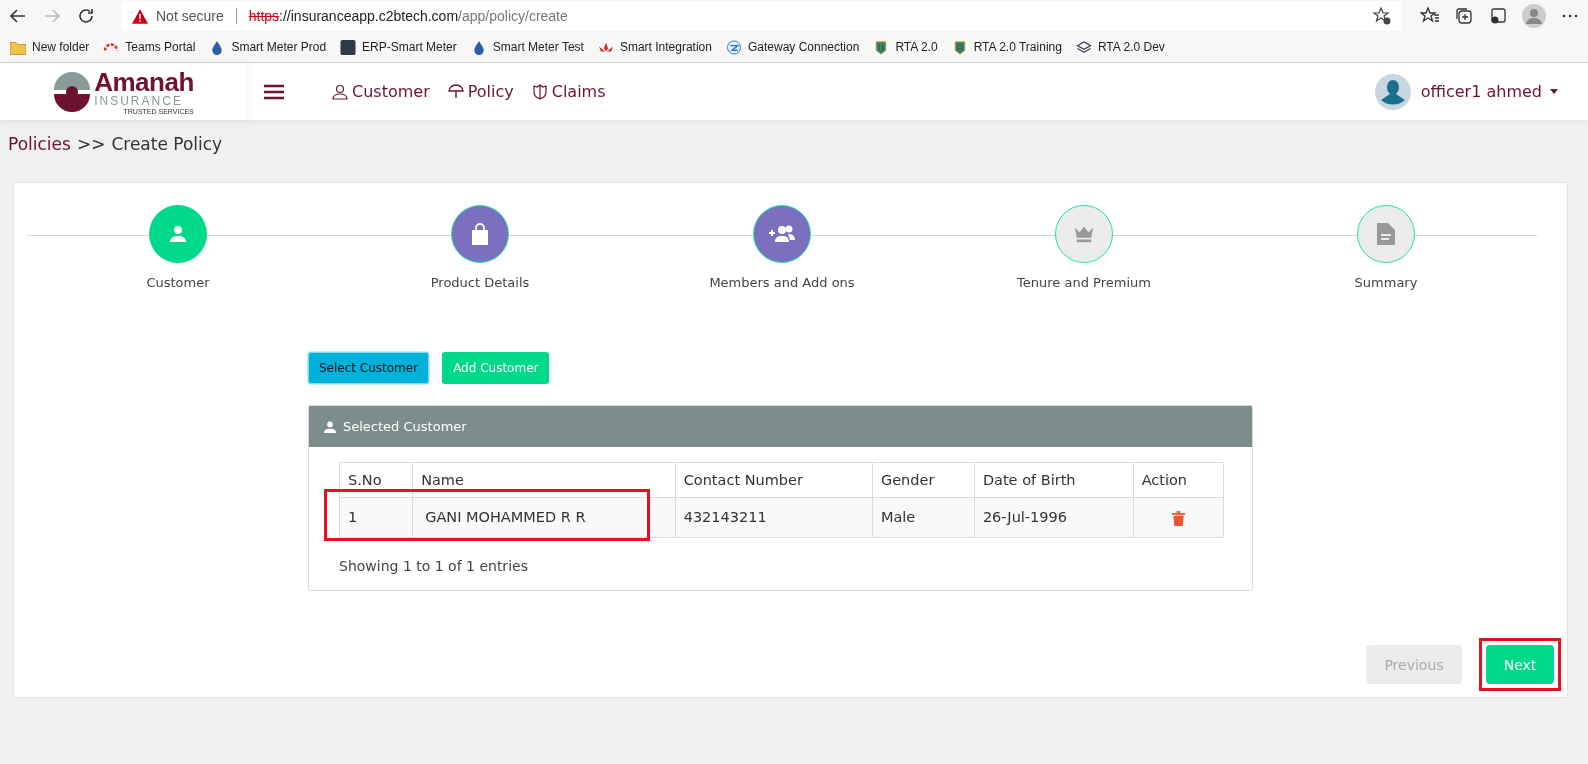  I want to click on nav-link: Customer, so click(381, 91).